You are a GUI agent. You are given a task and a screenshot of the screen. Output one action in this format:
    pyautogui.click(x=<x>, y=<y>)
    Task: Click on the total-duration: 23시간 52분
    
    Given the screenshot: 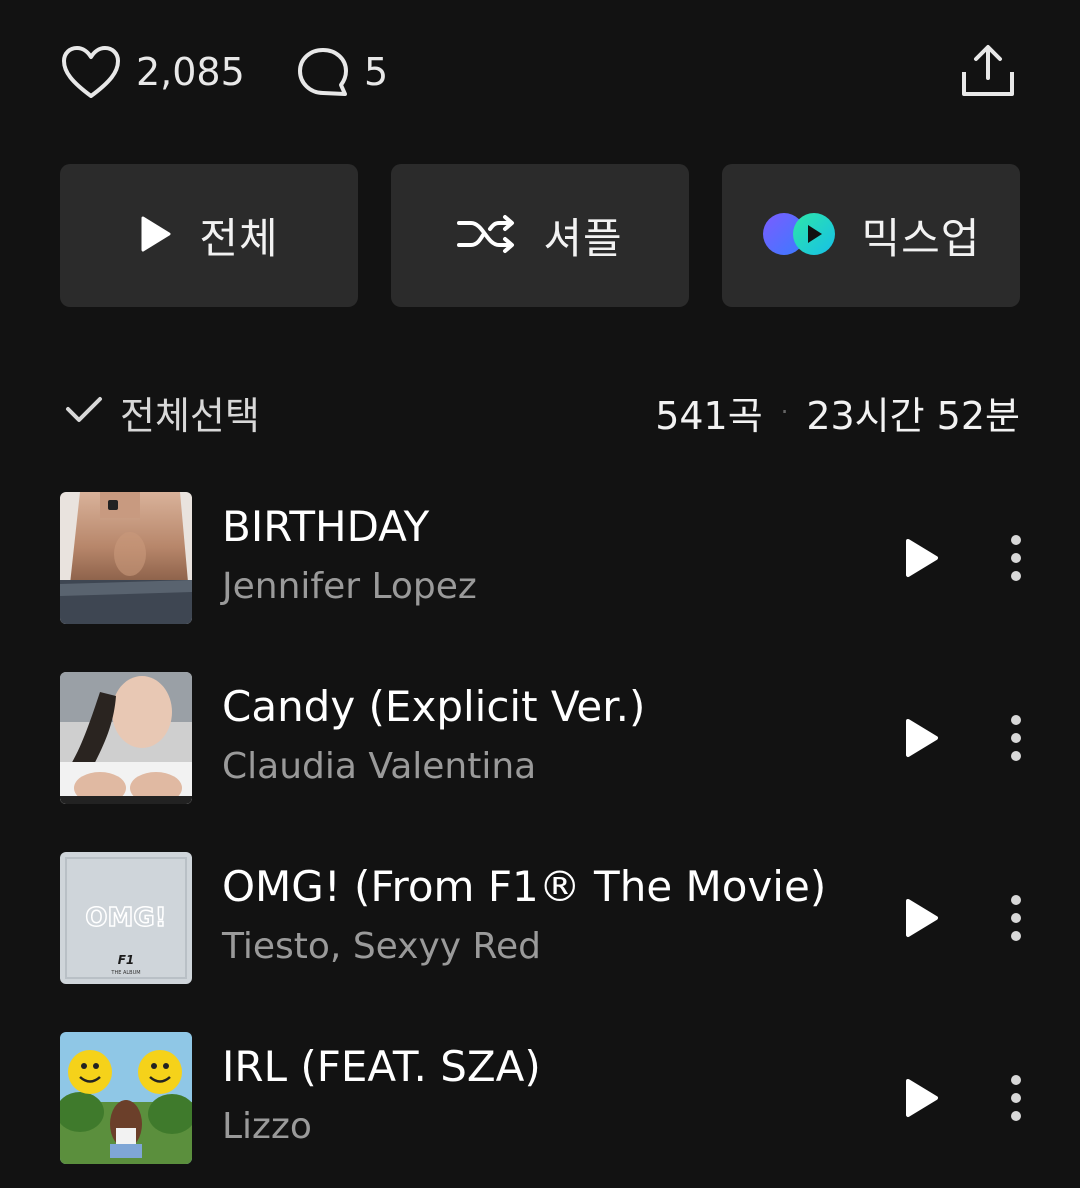 What is the action you would take?
    pyautogui.click(x=913, y=415)
    